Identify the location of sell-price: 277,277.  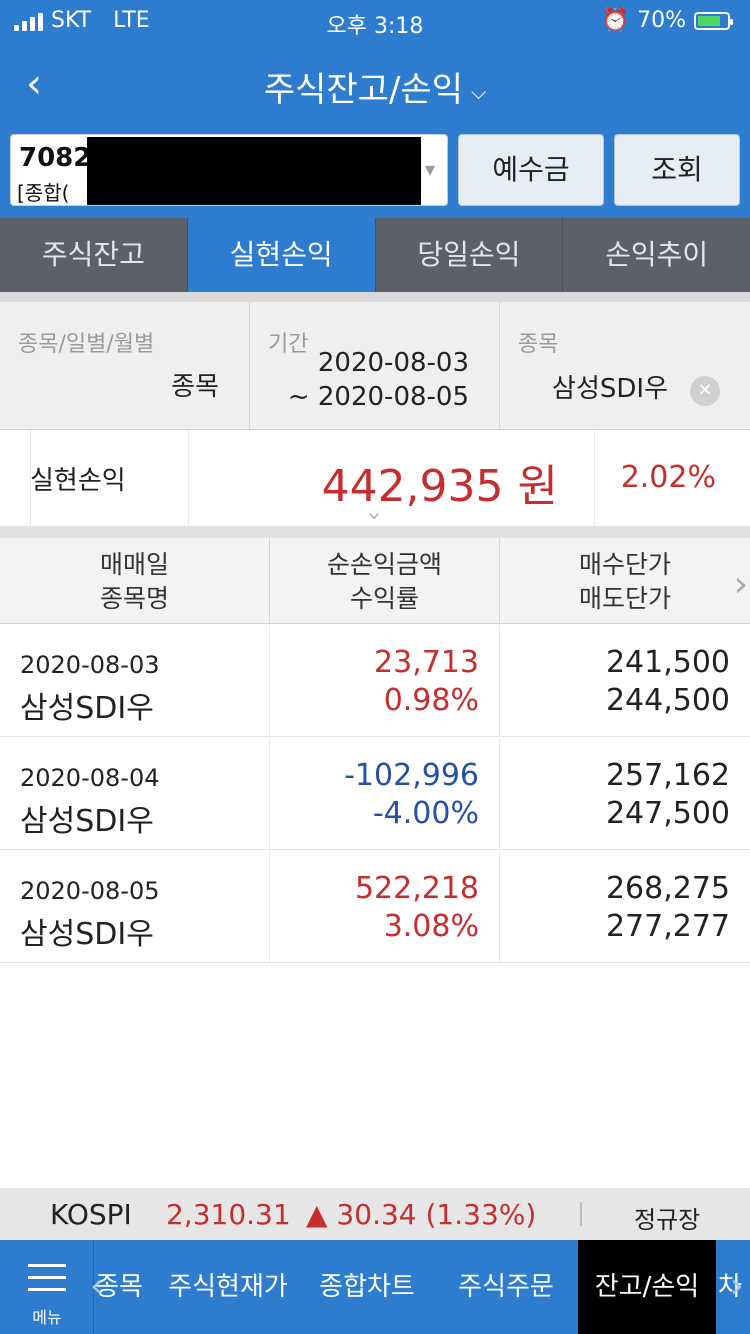
(667, 926).